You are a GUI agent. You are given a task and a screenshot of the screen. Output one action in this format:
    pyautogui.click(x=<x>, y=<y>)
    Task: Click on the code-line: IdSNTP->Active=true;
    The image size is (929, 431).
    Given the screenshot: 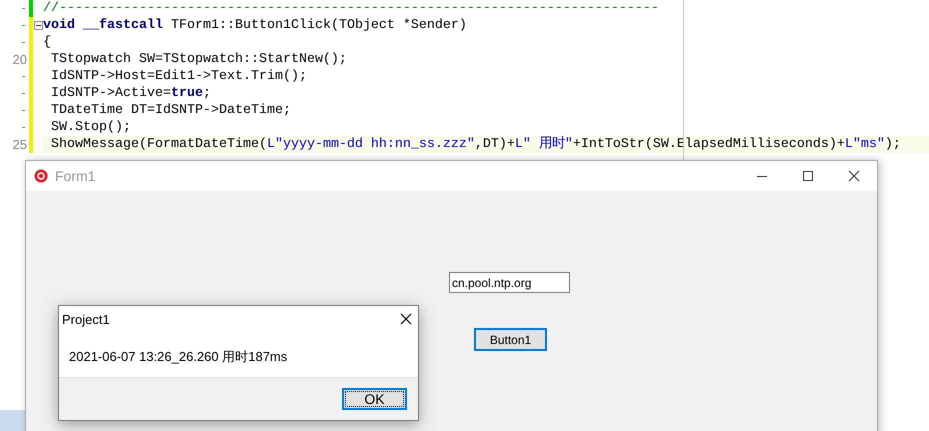 What is the action you would take?
    pyautogui.click(x=131, y=93)
    